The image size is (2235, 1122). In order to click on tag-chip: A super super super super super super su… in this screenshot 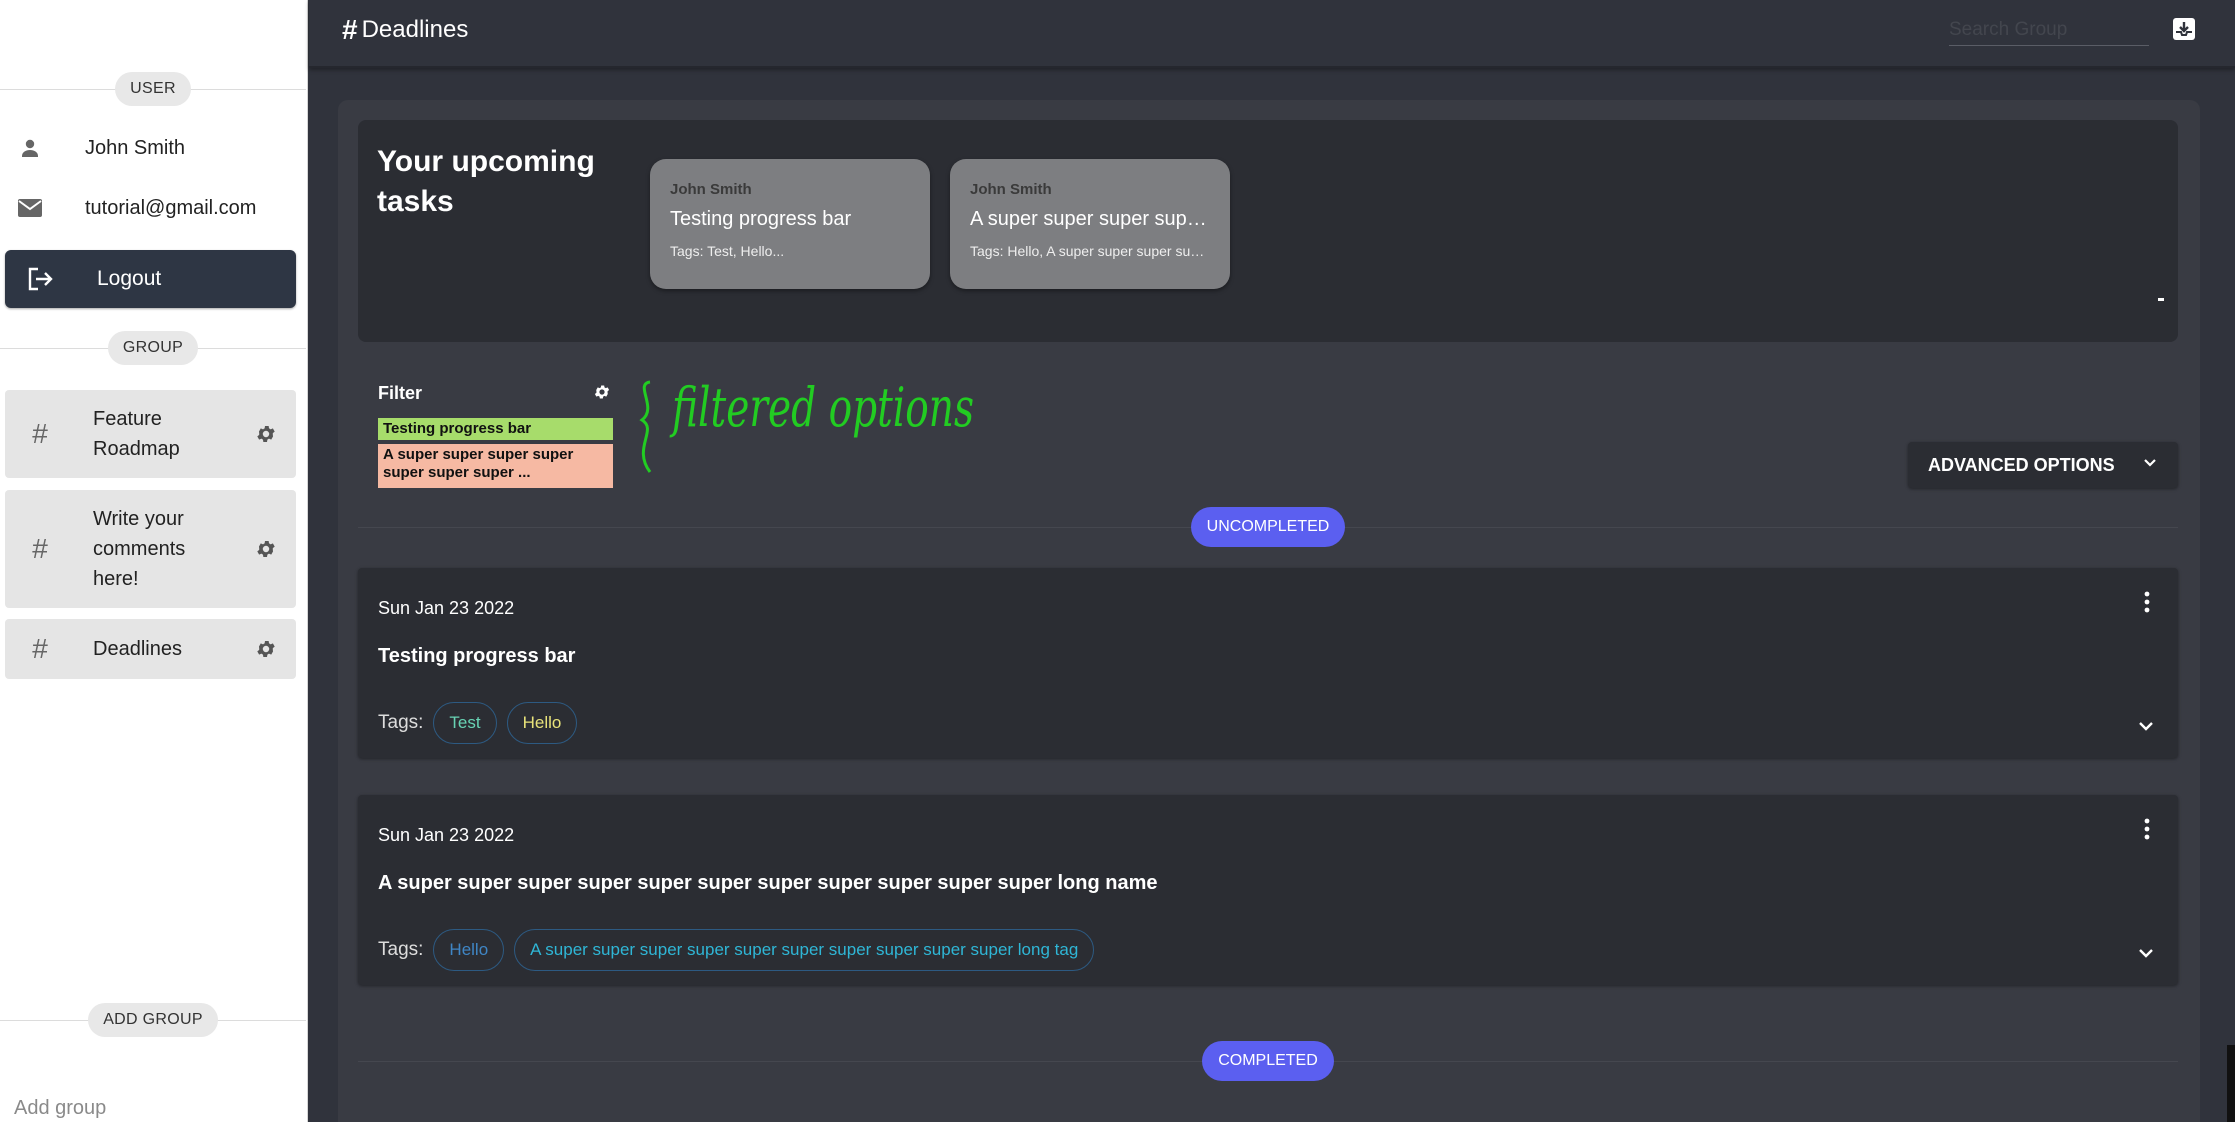, I will do `click(804, 950)`.